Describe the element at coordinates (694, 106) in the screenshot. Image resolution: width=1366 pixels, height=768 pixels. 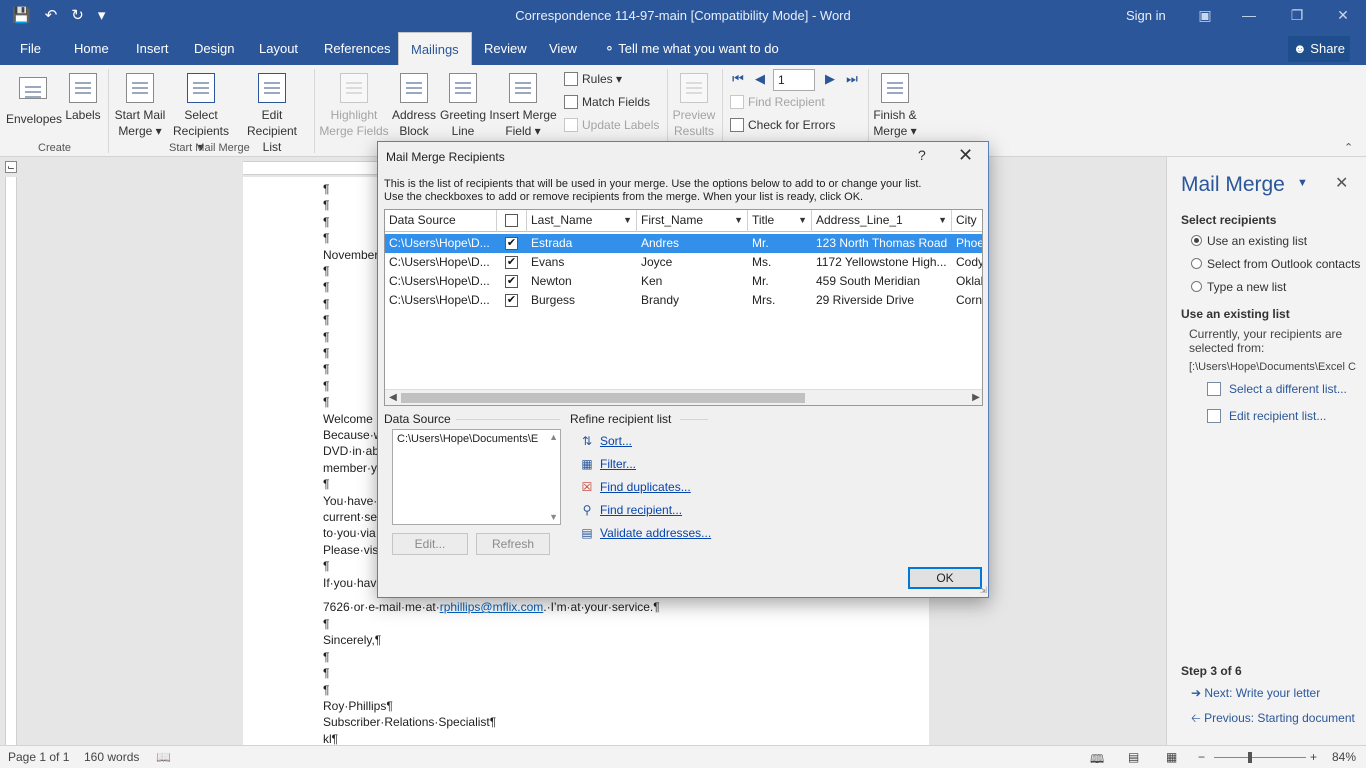
I see `preview-results-button: Preview Results` at that location.